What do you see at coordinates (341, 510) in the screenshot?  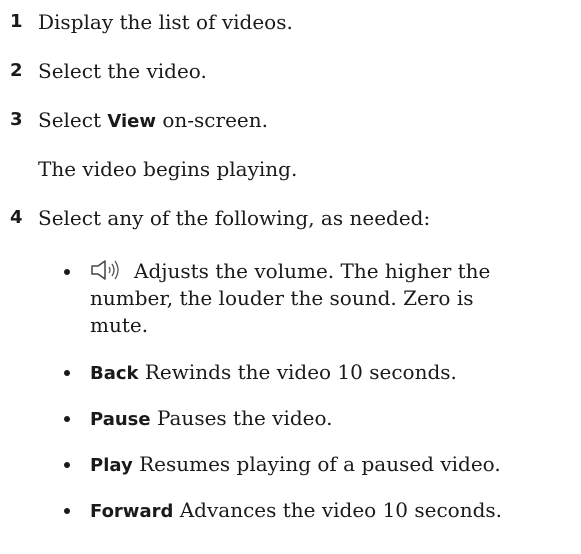 I see `forward-description: Advances the video 10 seconds.` at bounding box center [341, 510].